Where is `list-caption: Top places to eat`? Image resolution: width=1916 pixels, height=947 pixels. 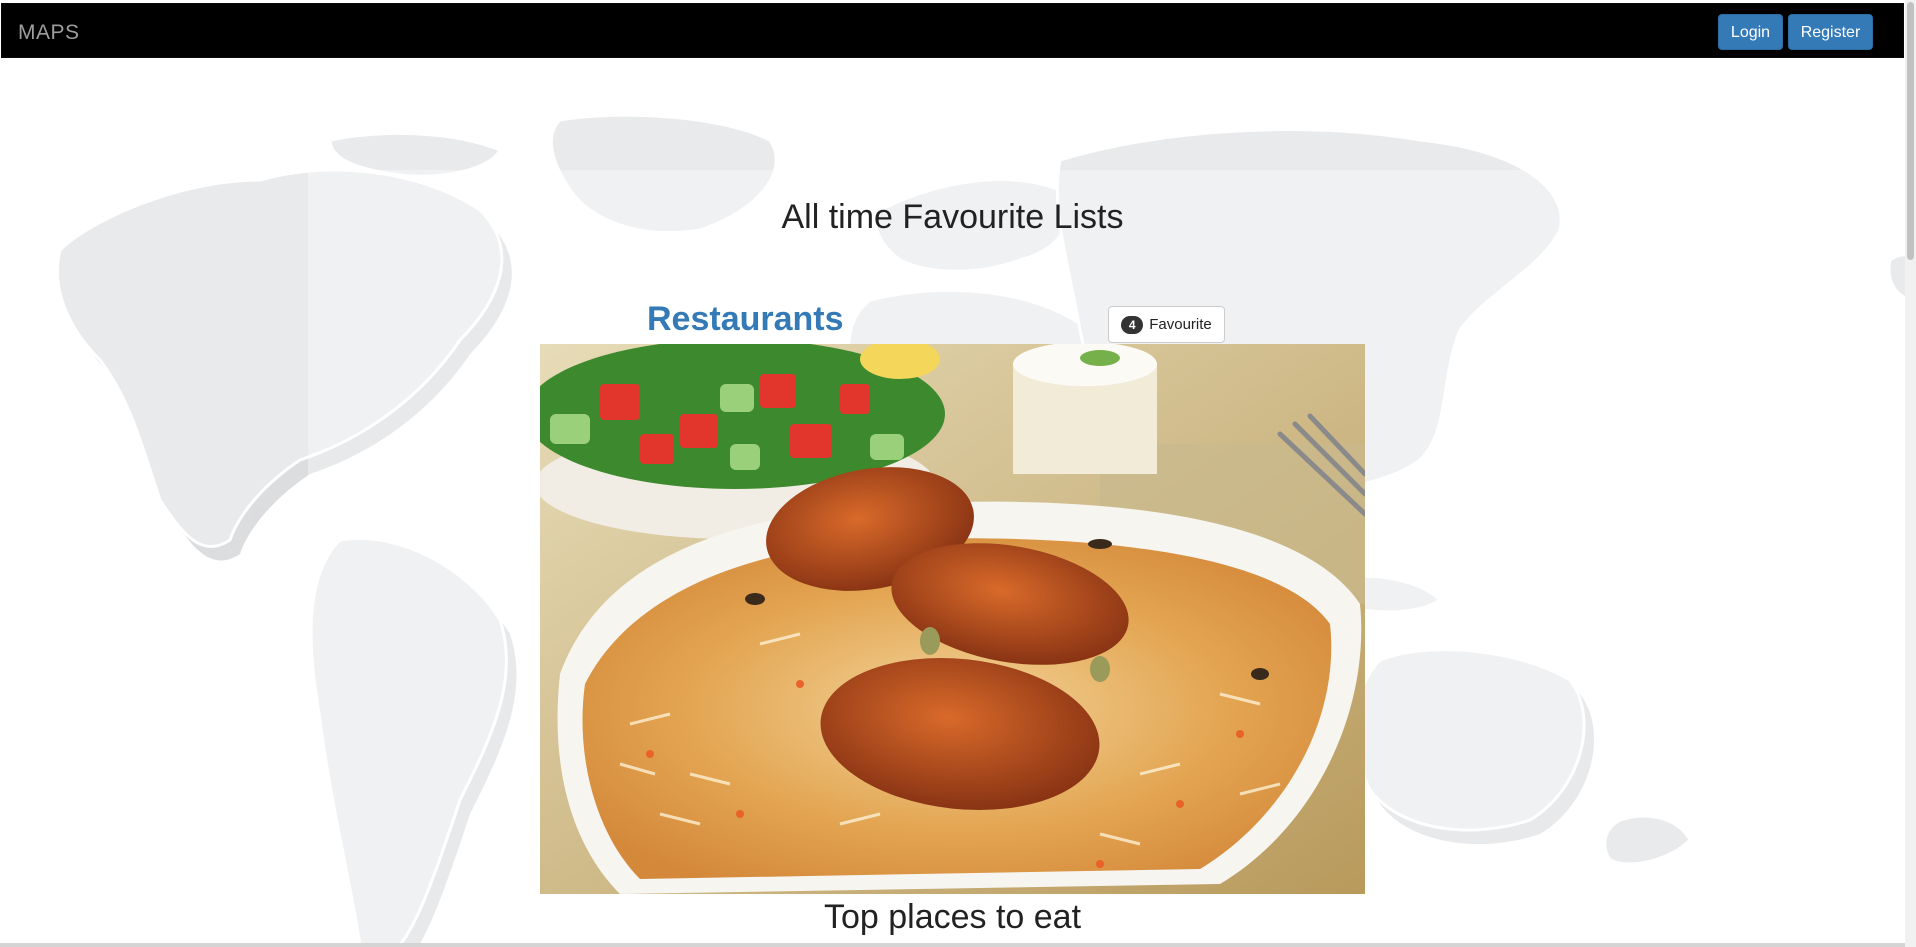 list-caption: Top places to eat is located at coordinates (952, 917).